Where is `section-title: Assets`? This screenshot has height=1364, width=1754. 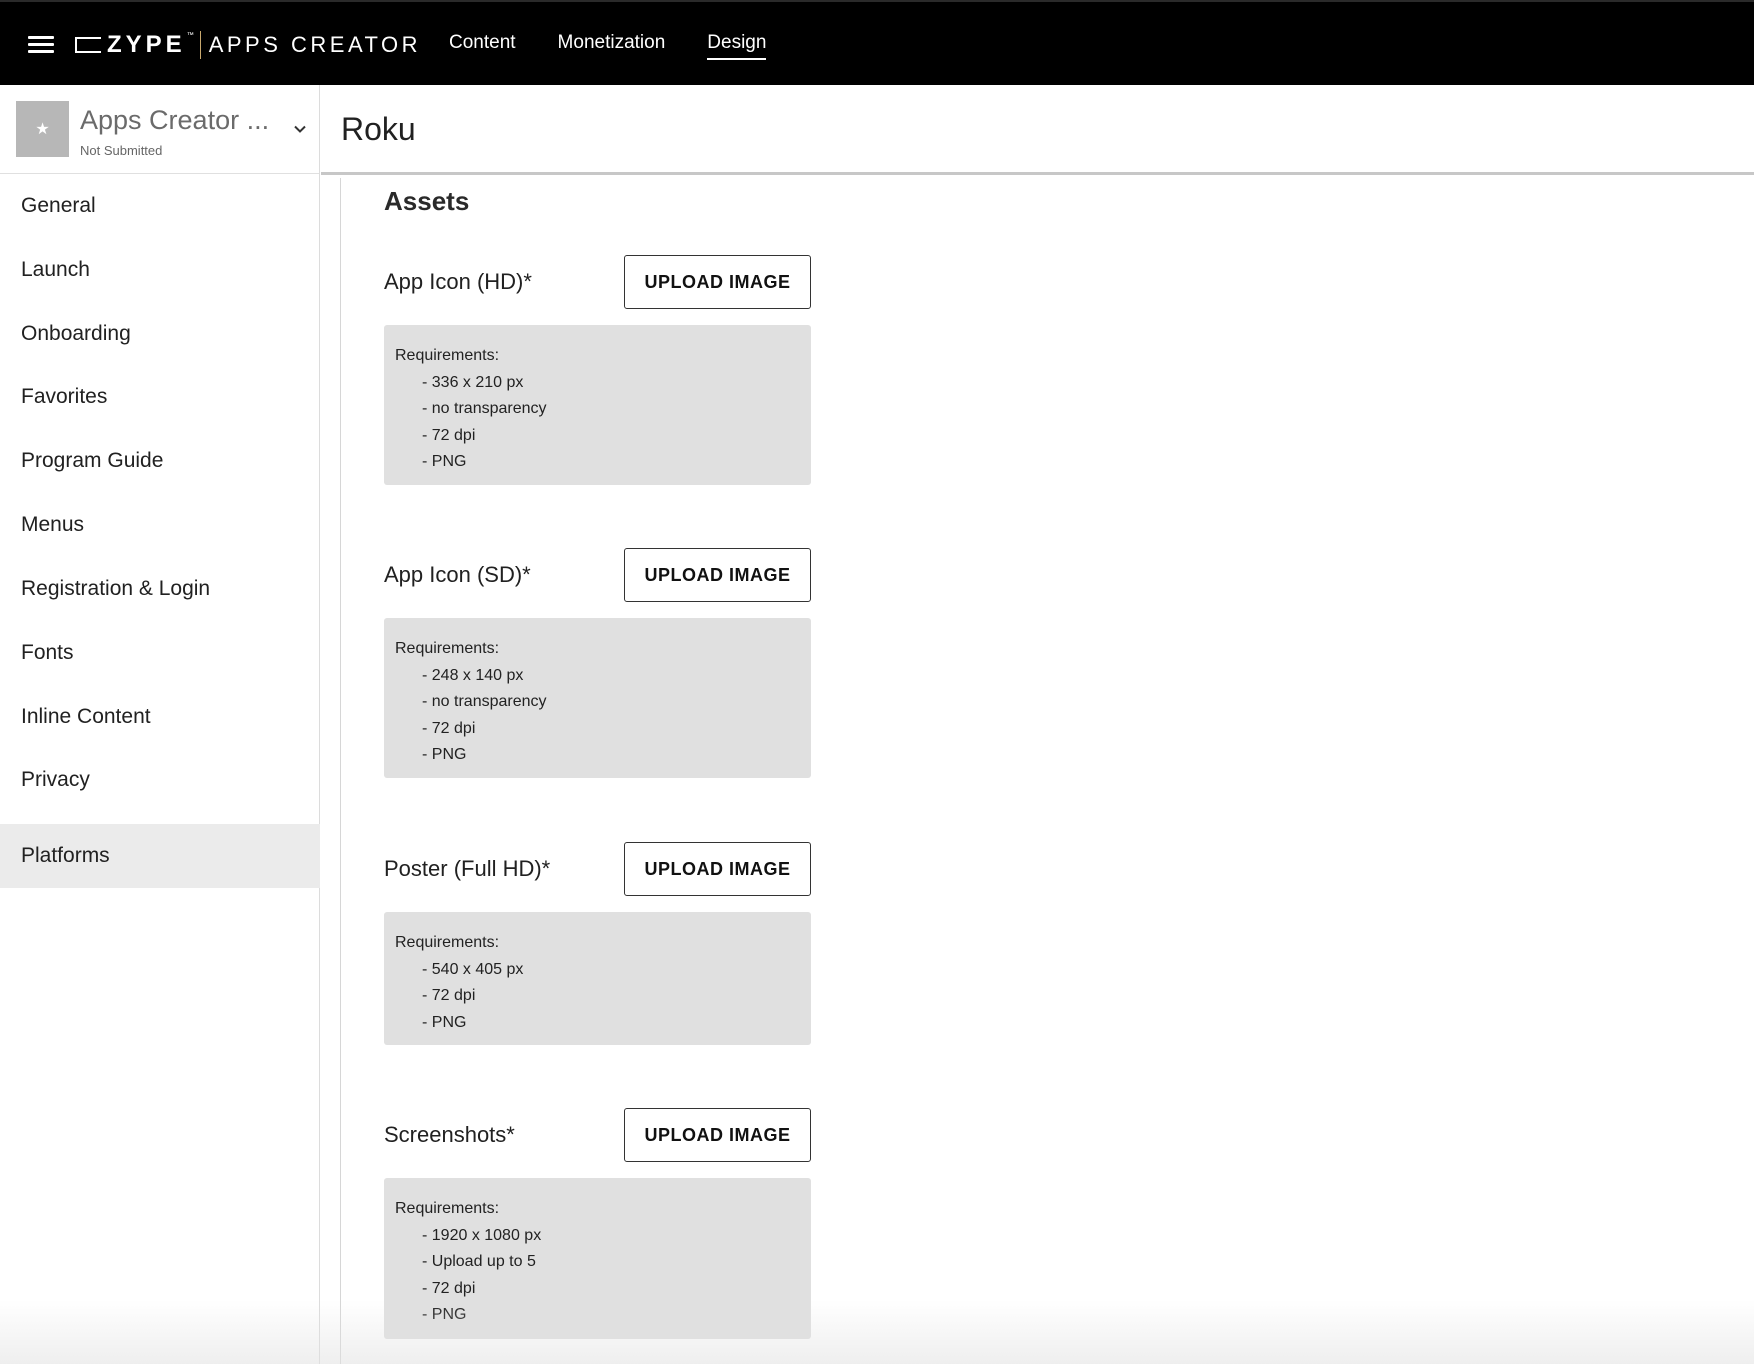
section-title: Assets is located at coordinates (427, 201).